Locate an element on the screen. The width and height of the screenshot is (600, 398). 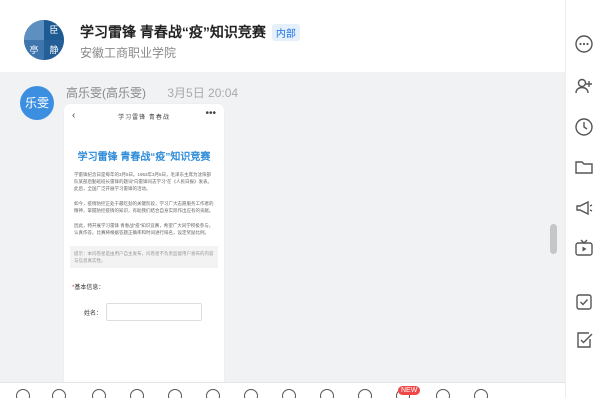
form-section-label: 基本信息： is located at coordinates (89, 288).